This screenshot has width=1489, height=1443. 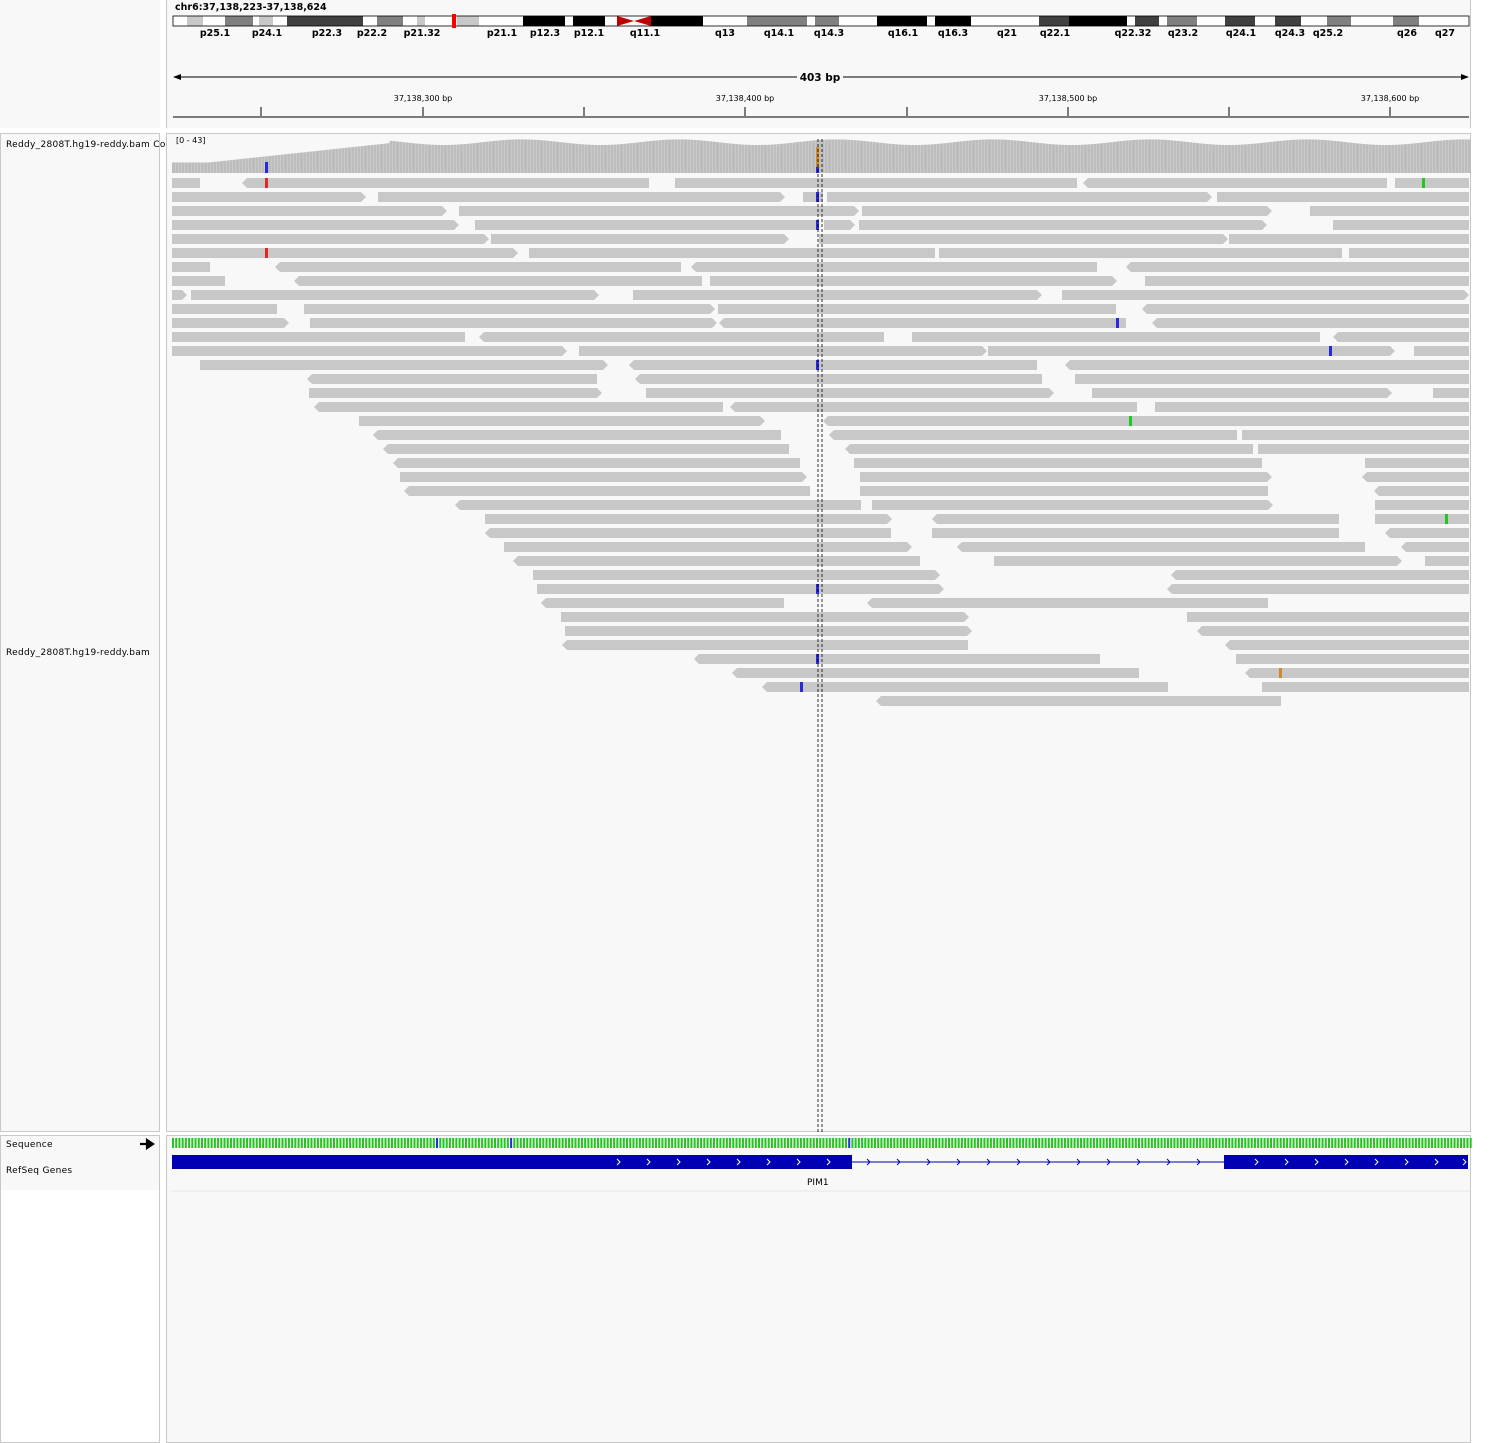 What do you see at coordinates (29, 1145) in the screenshot?
I see `sequence-track-name: Sequence` at bounding box center [29, 1145].